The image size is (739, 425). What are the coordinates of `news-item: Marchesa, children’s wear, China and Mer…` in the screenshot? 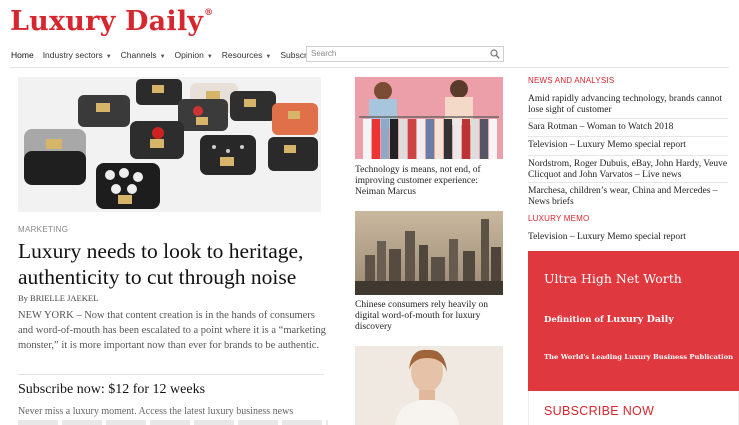 It's located at (630, 197).